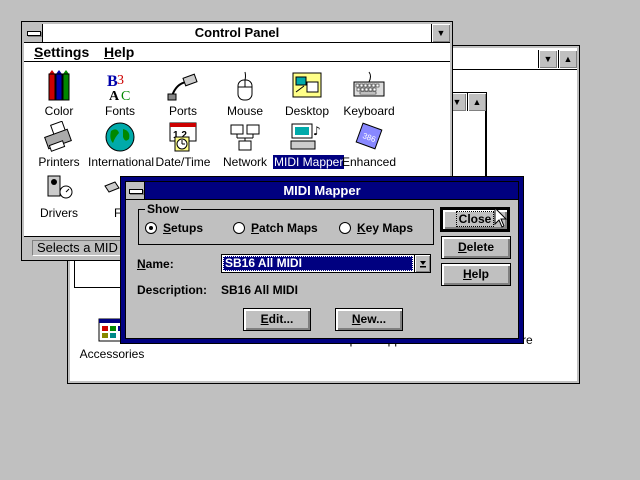 This screenshot has height=480, width=640. I want to click on cp-item-network: Network, so click(245, 145).